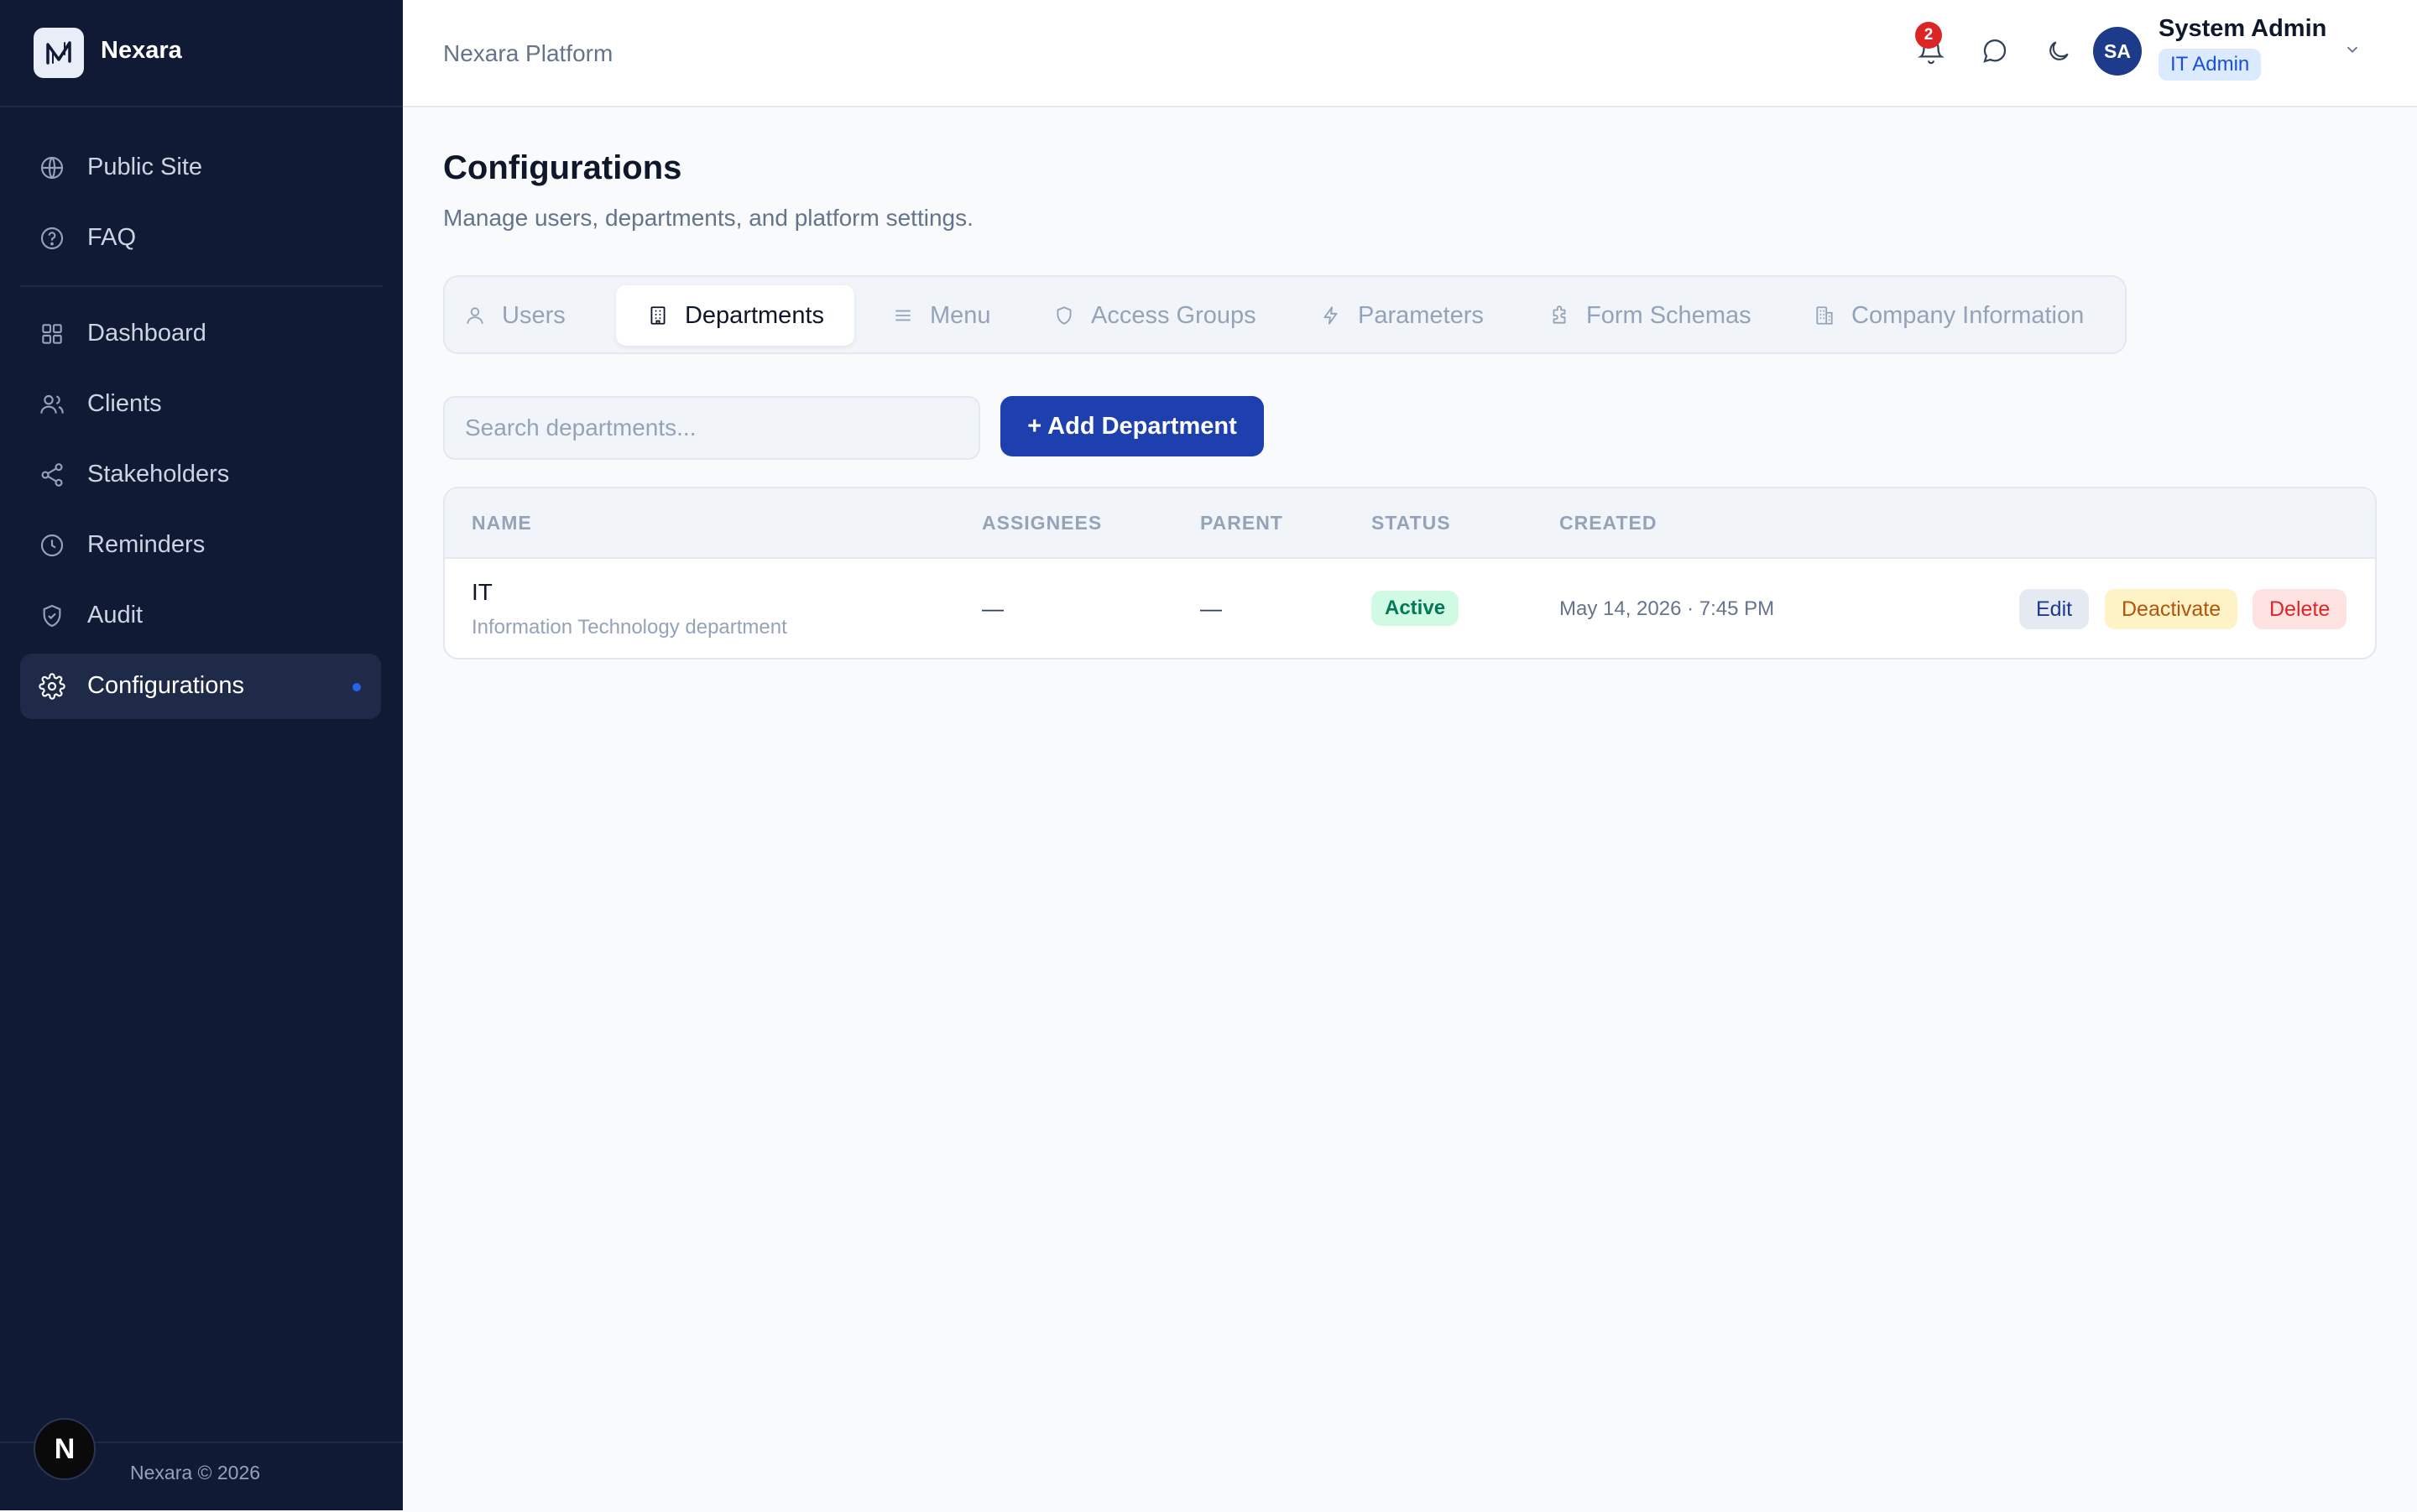 Image resolution: width=2417 pixels, height=1512 pixels. What do you see at coordinates (1042, 523) in the screenshot?
I see `column-header-assignees: ASSIGNEES` at bounding box center [1042, 523].